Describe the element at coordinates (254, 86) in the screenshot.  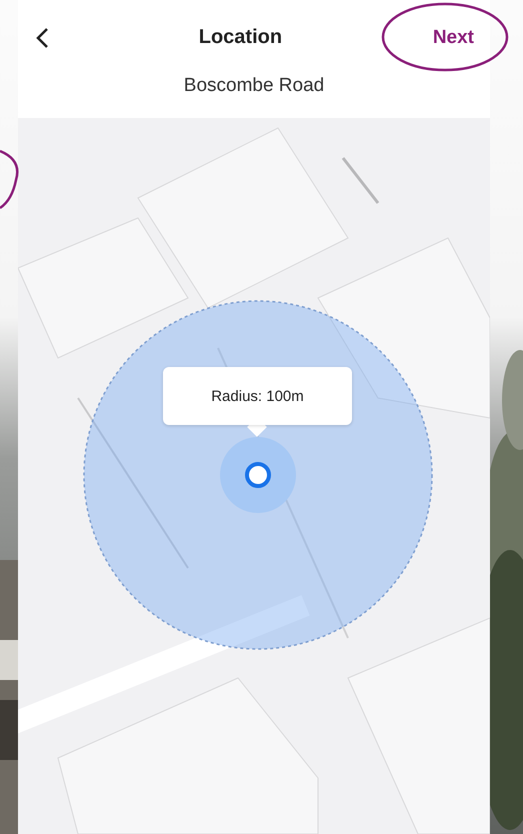
I see `location-name: Boscombe Road` at that location.